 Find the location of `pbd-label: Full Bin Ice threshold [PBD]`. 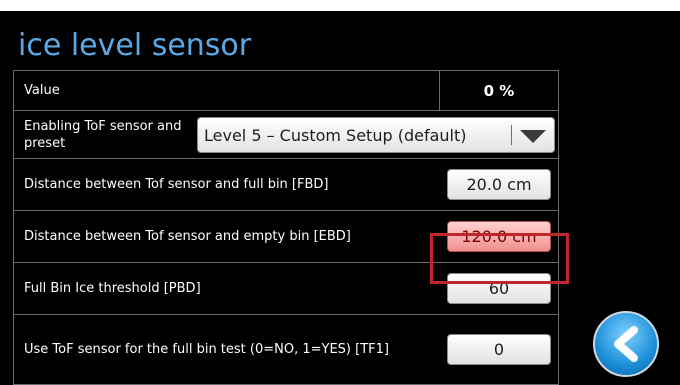

pbd-label: Full Bin Ice threshold [PBD] is located at coordinates (112, 288).